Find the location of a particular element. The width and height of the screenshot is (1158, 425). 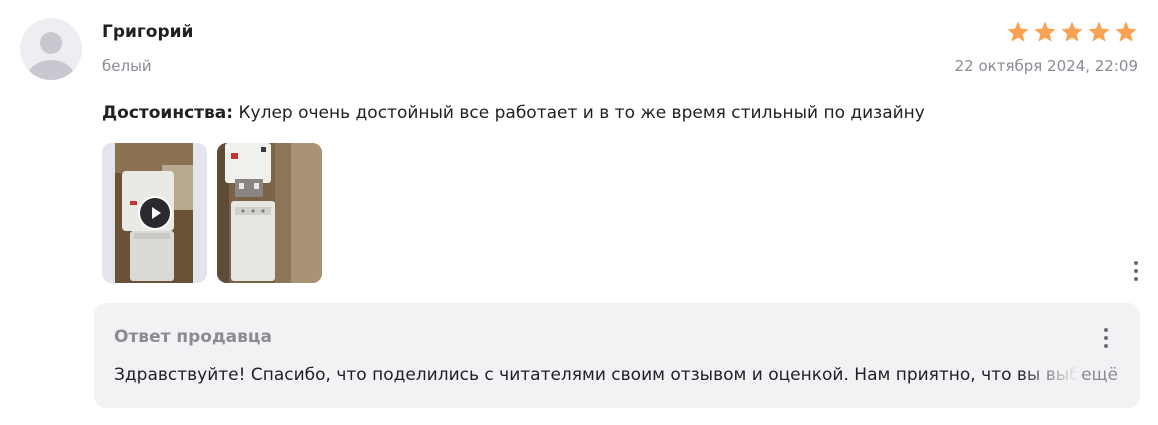

rating-stars is located at coordinates (1072, 32).